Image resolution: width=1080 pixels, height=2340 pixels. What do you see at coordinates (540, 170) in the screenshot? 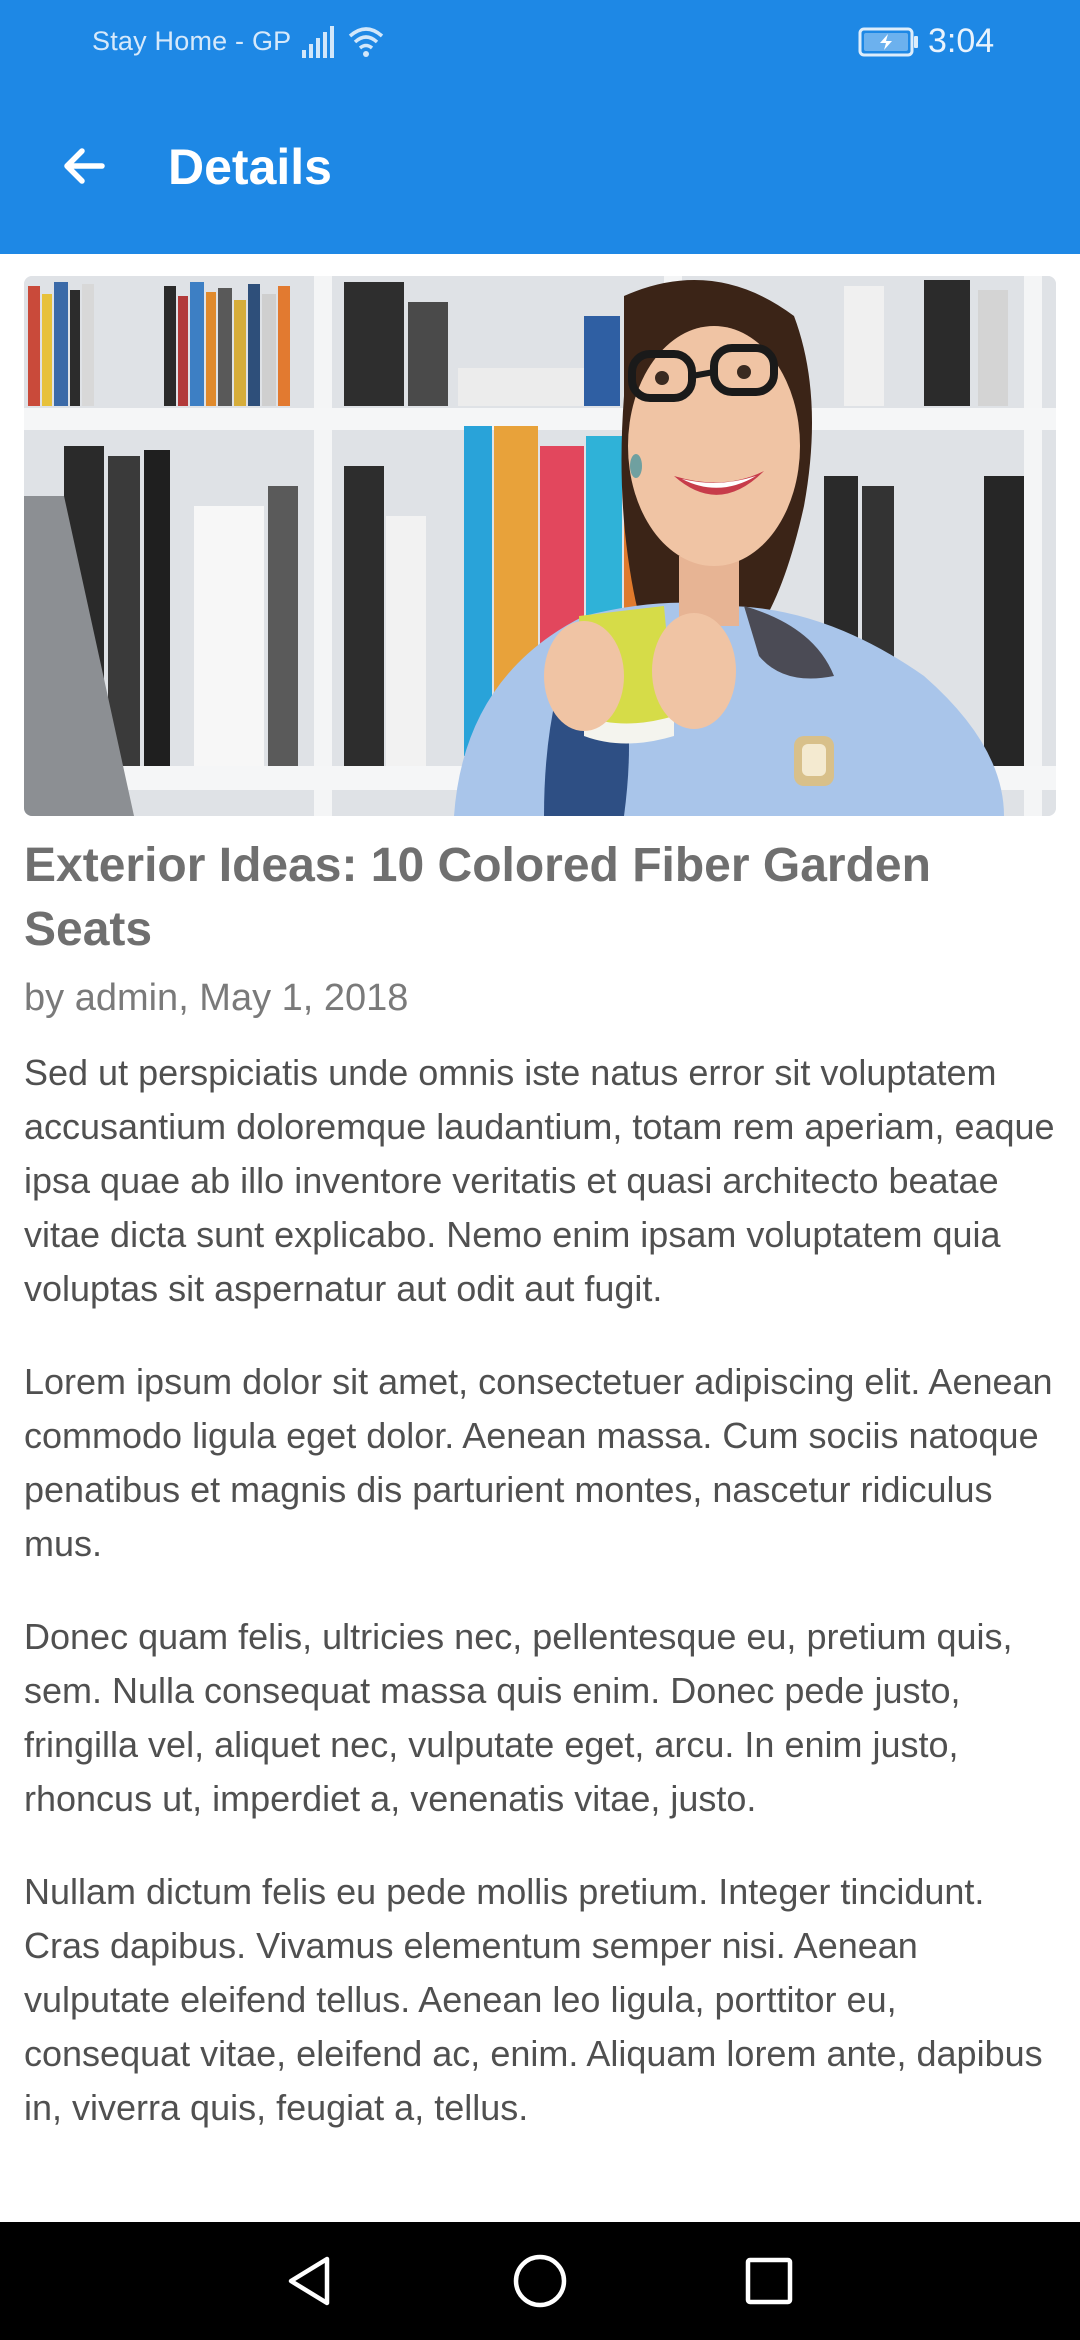
I see `app-bar: Details` at bounding box center [540, 170].